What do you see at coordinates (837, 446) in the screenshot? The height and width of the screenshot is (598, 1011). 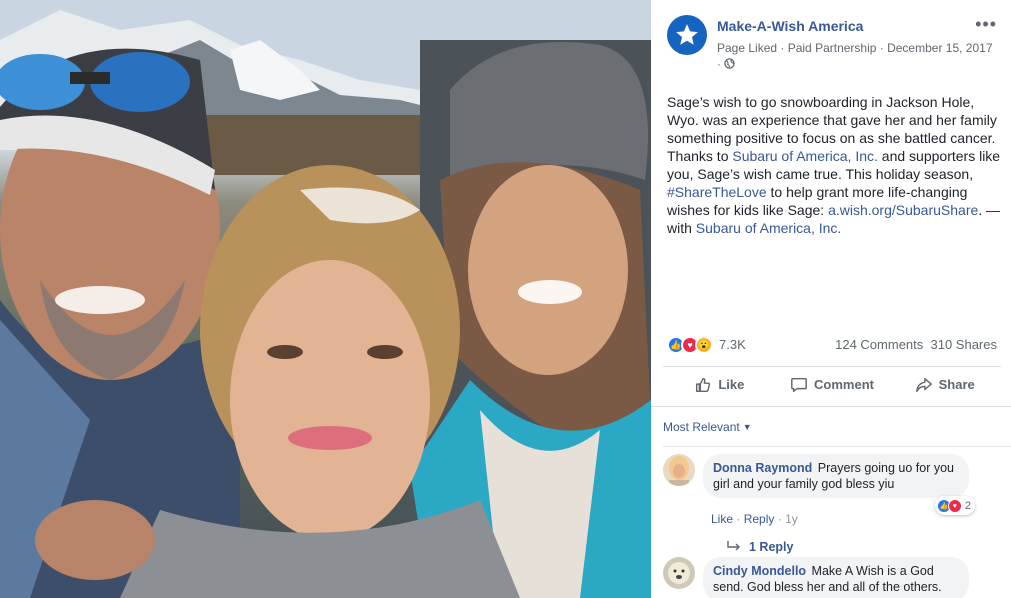 I see `divider` at bounding box center [837, 446].